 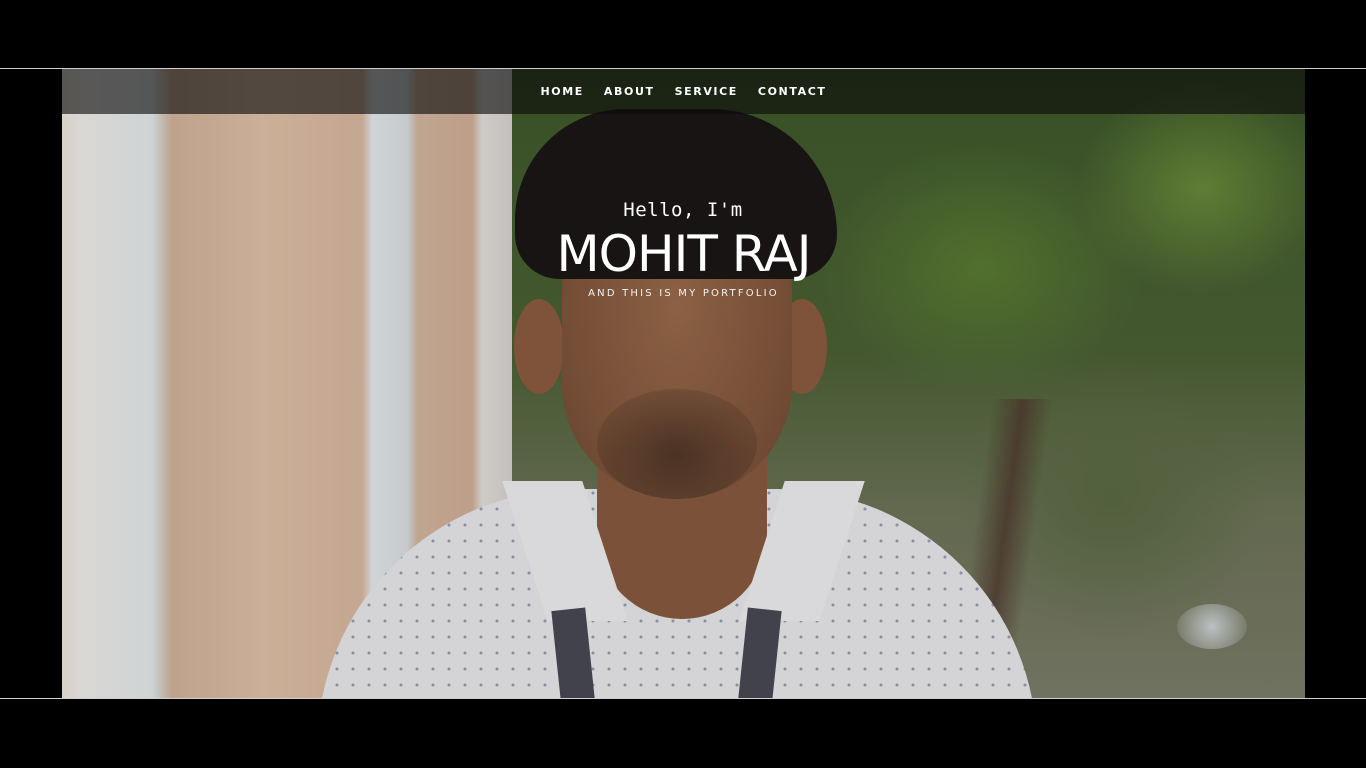 I want to click on nav-service-link: SERVICE, so click(x=706, y=91).